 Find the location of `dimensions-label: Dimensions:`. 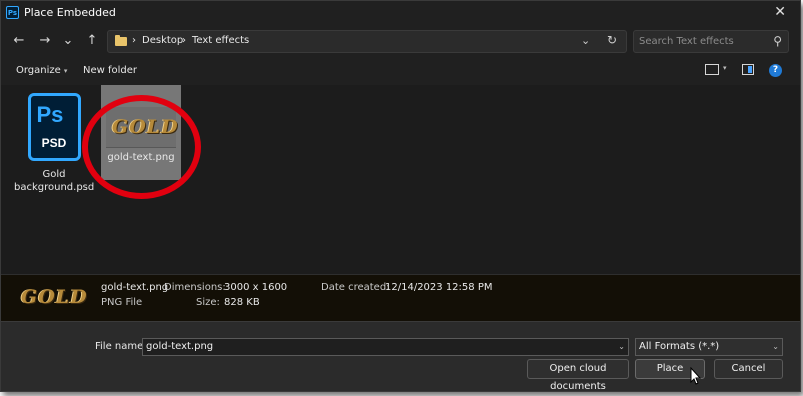

dimensions-label: Dimensions: is located at coordinates (195, 287).